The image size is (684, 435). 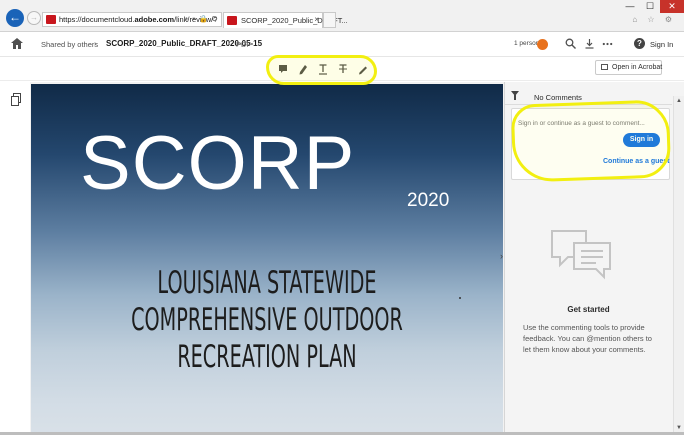 What do you see at coordinates (639, 43) in the screenshot?
I see `help-icon: ?` at bounding box center [639, 43].